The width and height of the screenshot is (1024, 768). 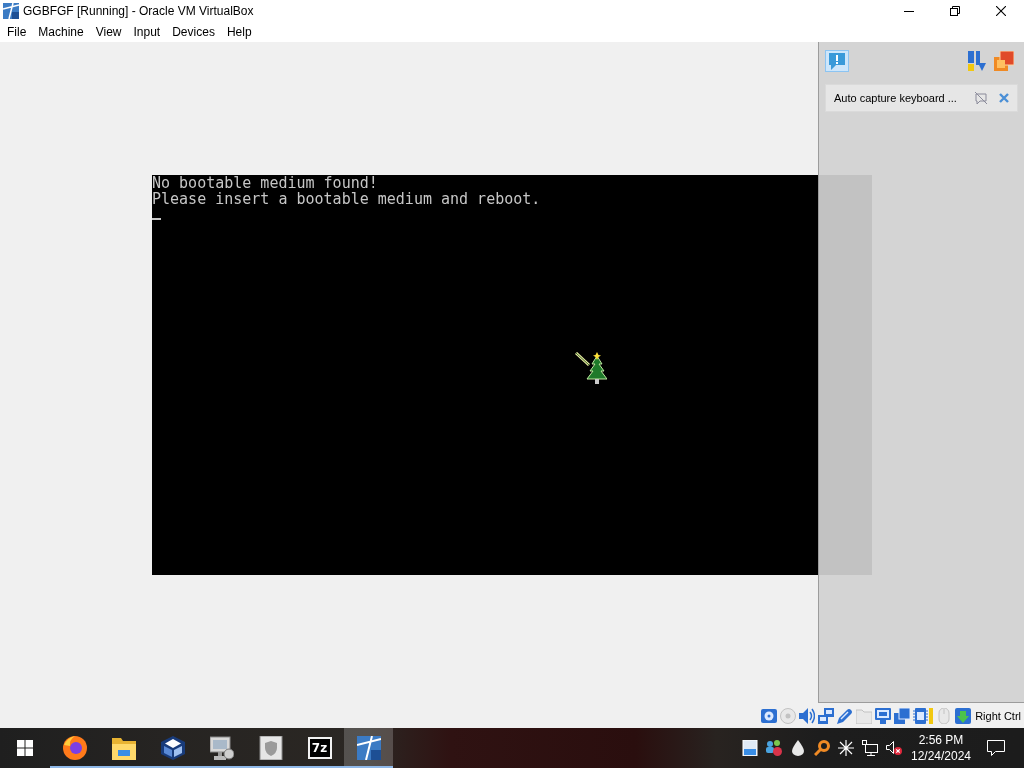 I want to click on archive-logo: 7z, so click(x=319, y=748).